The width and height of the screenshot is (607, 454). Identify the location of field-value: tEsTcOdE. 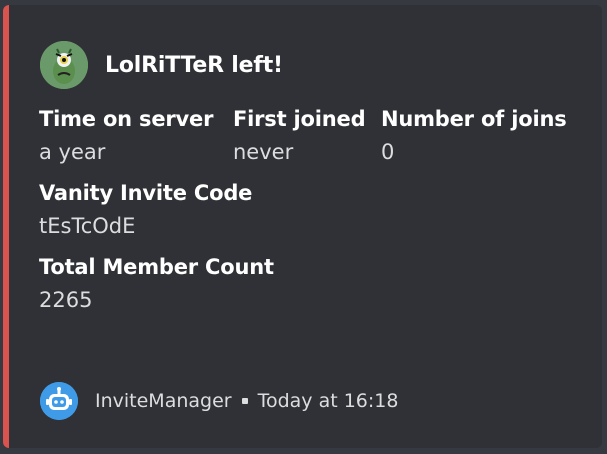
(87, 226).